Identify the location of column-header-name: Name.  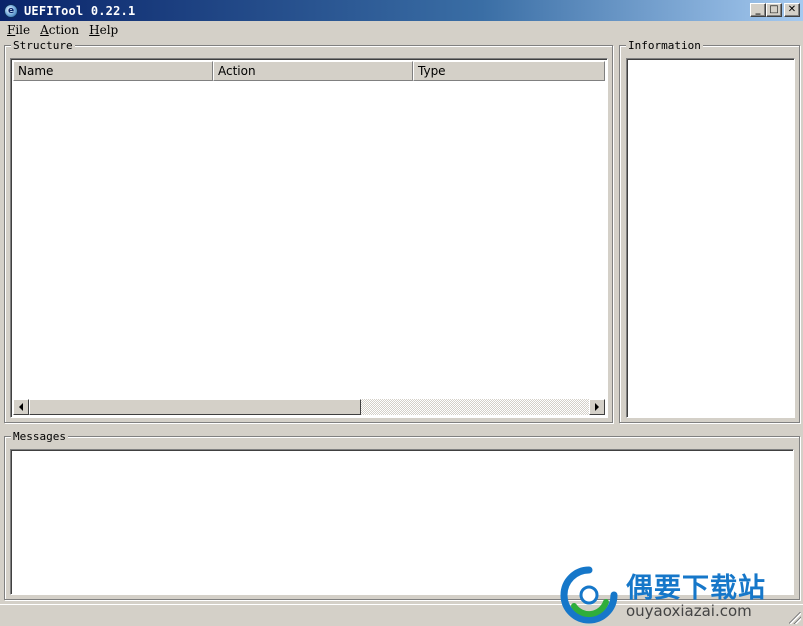
(113, 71).